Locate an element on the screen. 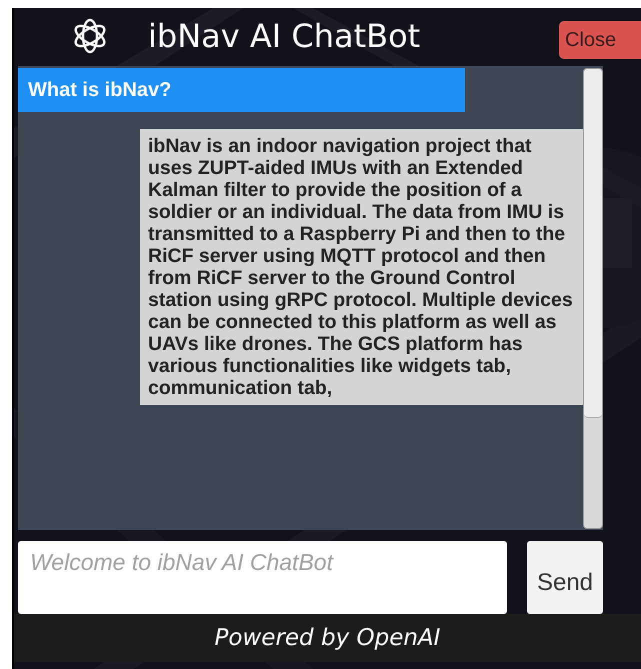  scrollbar-thumb is located at coordinates (593, 243).